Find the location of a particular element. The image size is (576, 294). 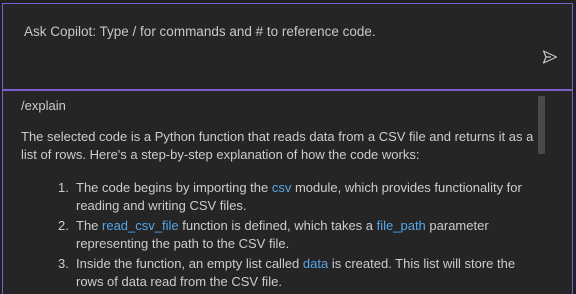

step-text: The code begins by importing the is located at coordinates (174, 187).